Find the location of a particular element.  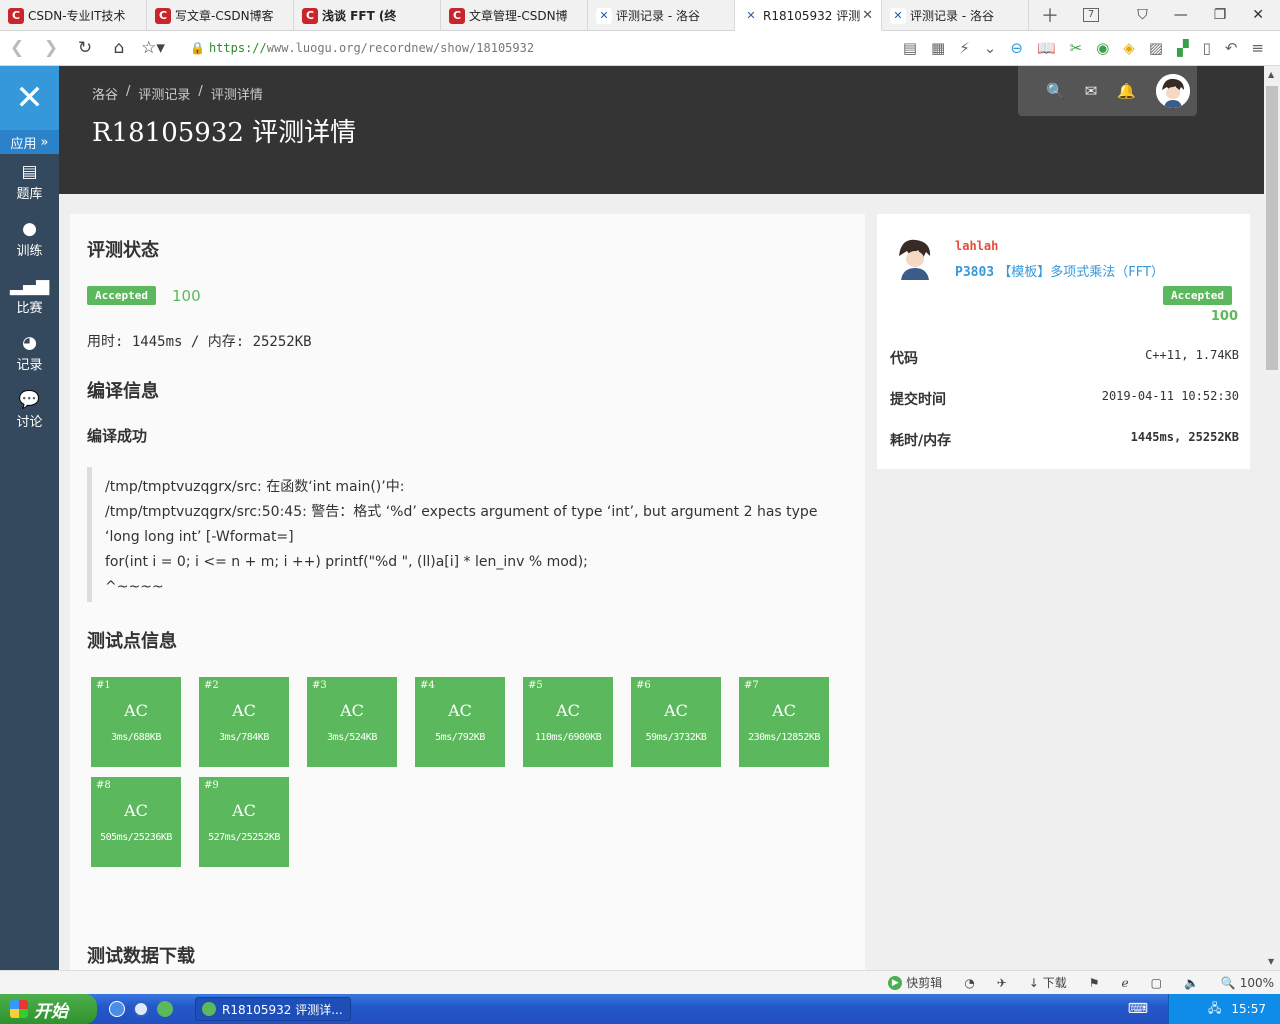

speed-dial-icon: ◔ is located at coordinates (969, 983).